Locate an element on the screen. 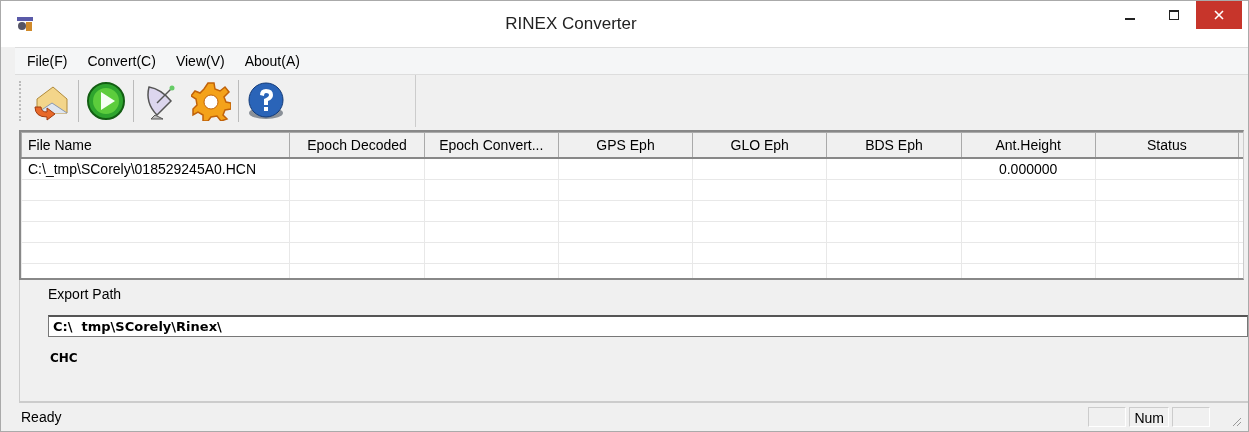  status-pane: Num is located at coordinates (1149, 417).